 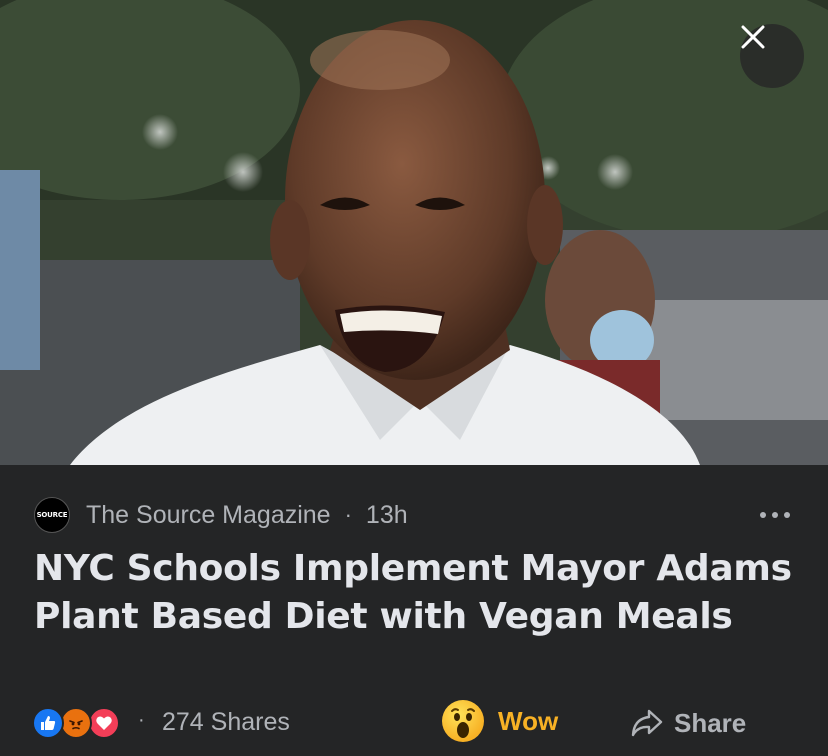 What do you see at coordinates (76, 723) in the screenshot?
I see `angry-icon` at bounding box center [76, 723].